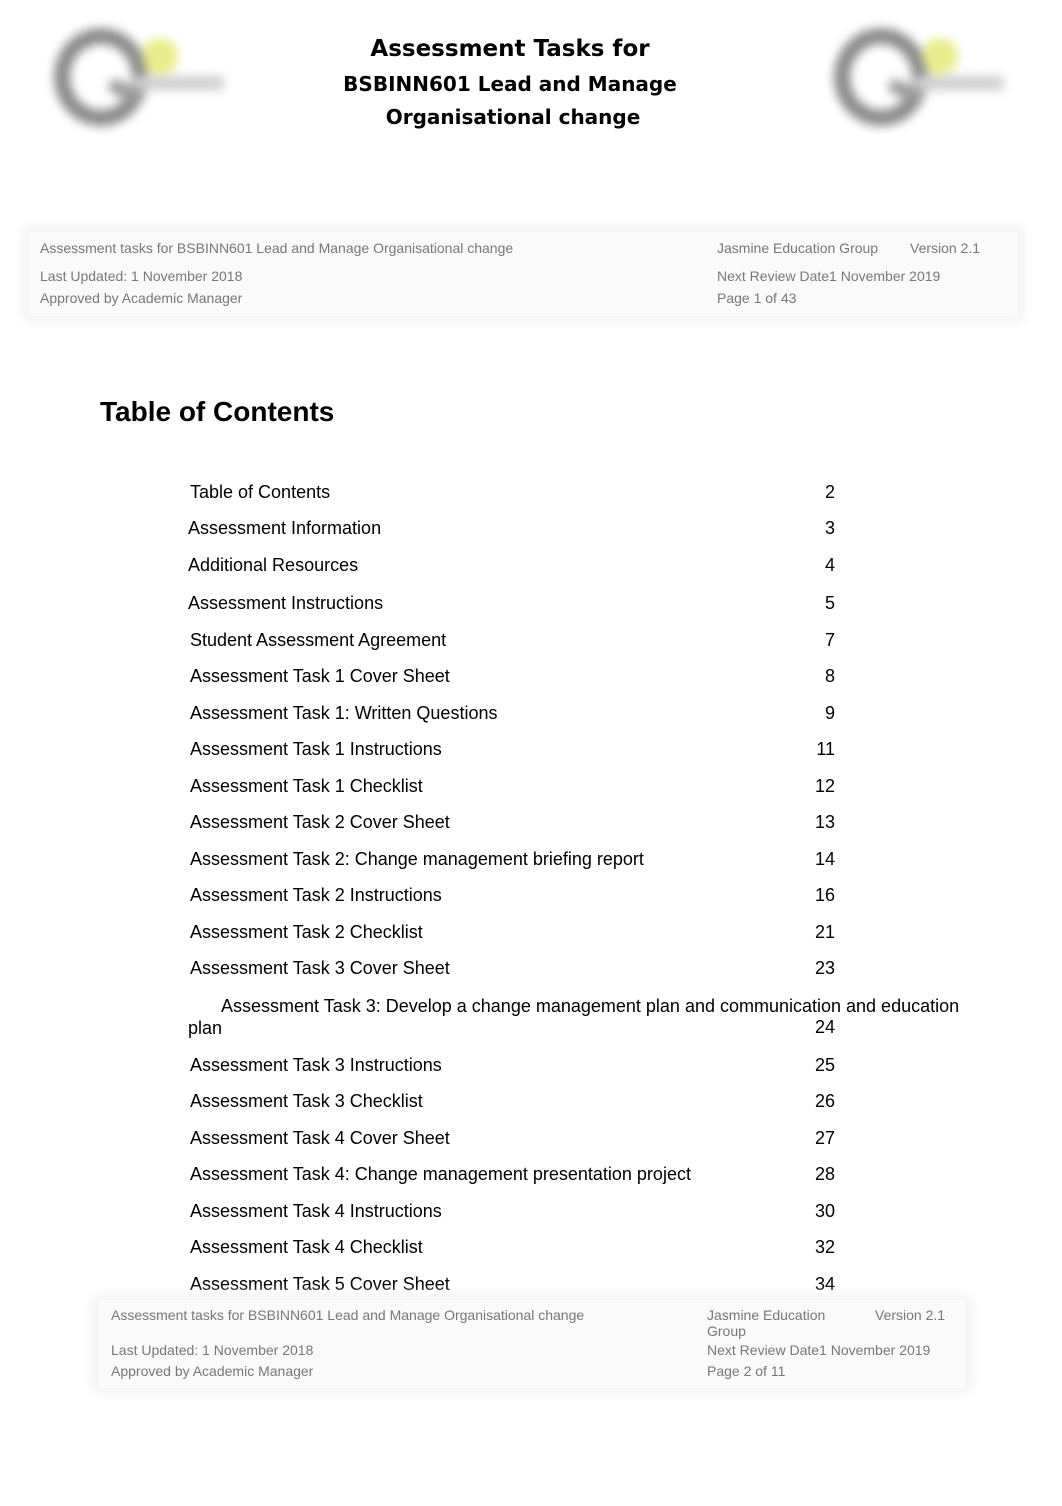 The image size is (1062, 1506). What do you see at coordinates (726, 1331) in the screenshot?
I see `footer-organisation-line-2: Group` at bounding box center [726, 1331].